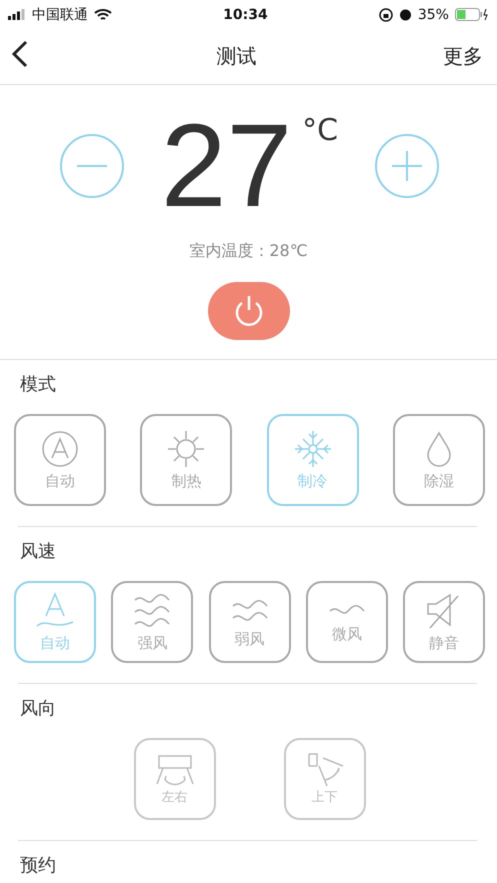  Describe the element at coordinates (347, 622) in the screenshot. I see `fan-speed-option: 微风` at that location.